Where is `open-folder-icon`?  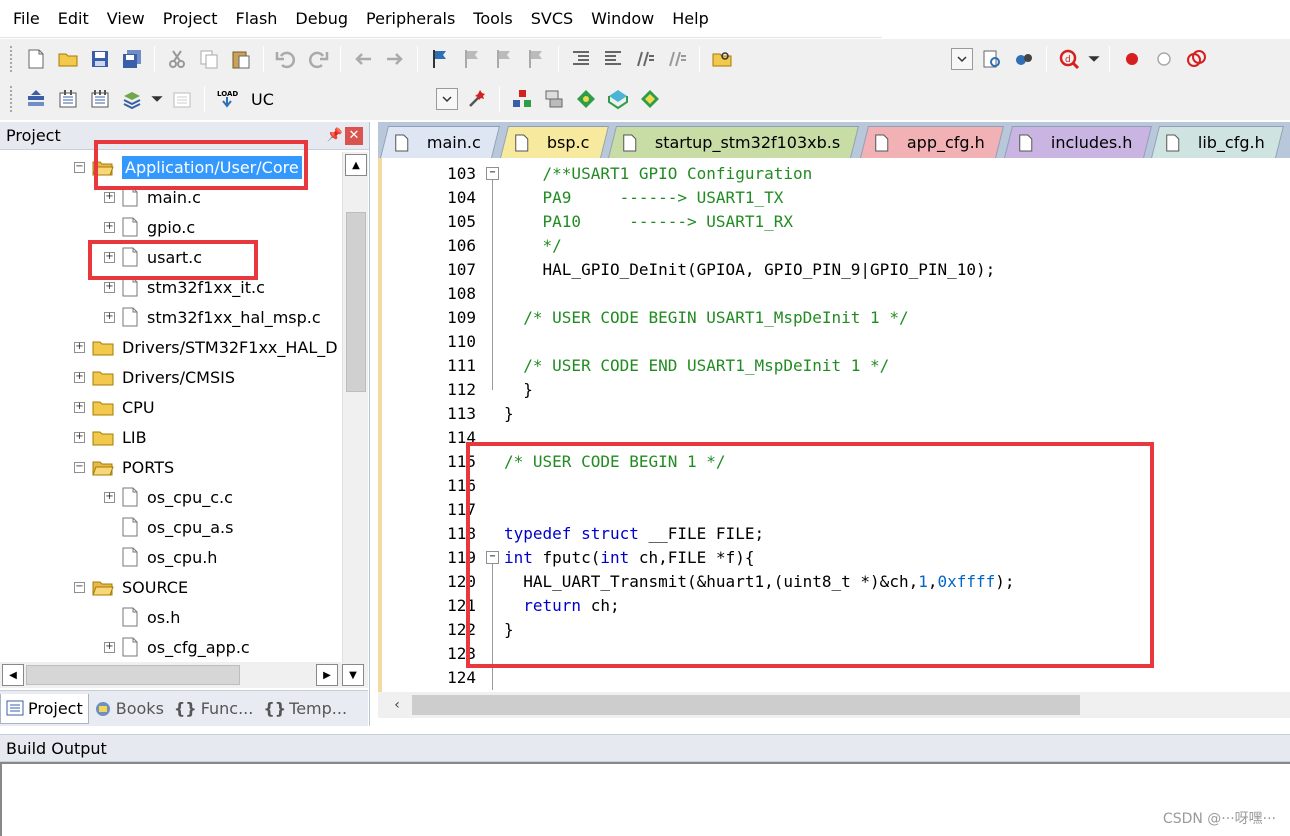 open-folder-icon is located at coordinates (68, 59).